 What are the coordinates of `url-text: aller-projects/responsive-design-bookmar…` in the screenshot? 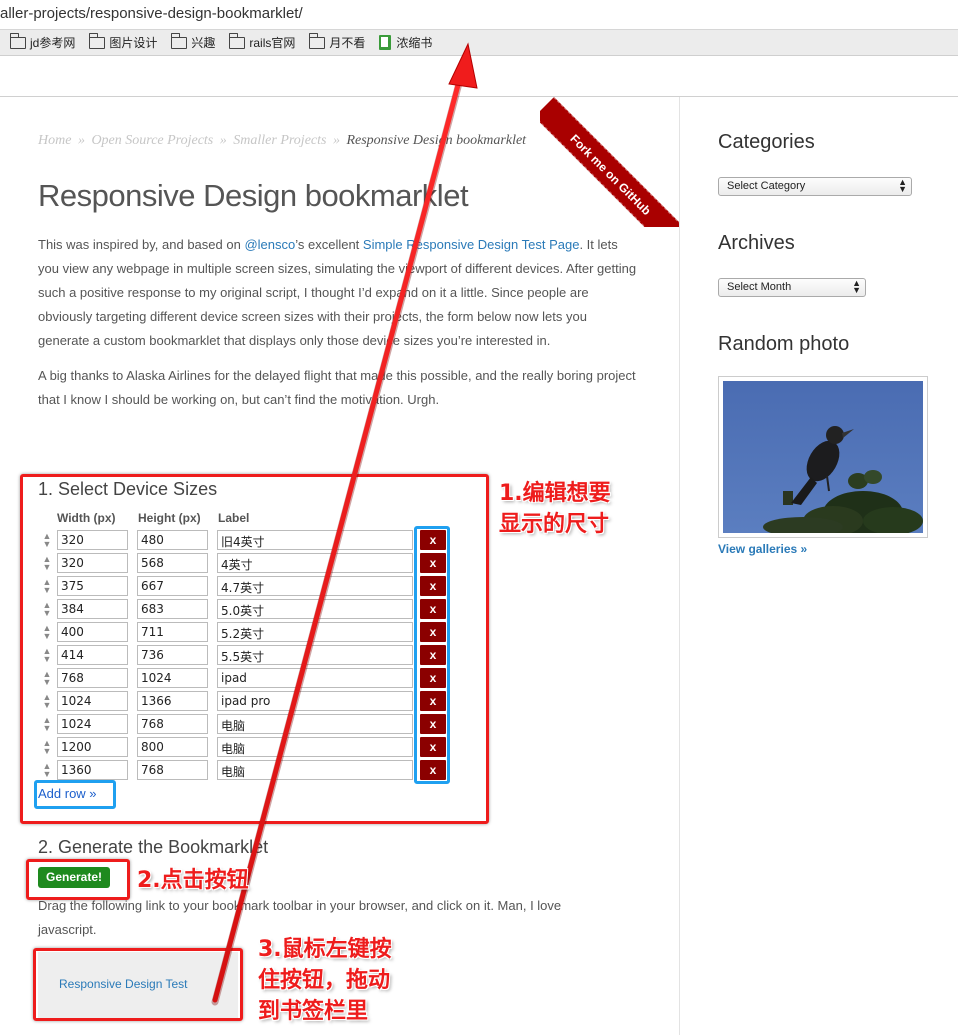 It's located at (151, 13).